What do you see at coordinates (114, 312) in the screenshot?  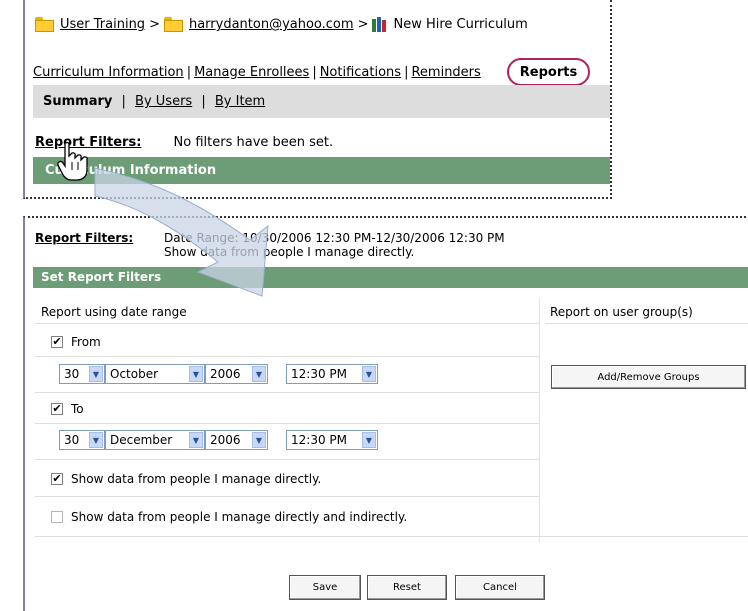 I see `date-range-heading: Report using date range` at bounding box center [114, 312].